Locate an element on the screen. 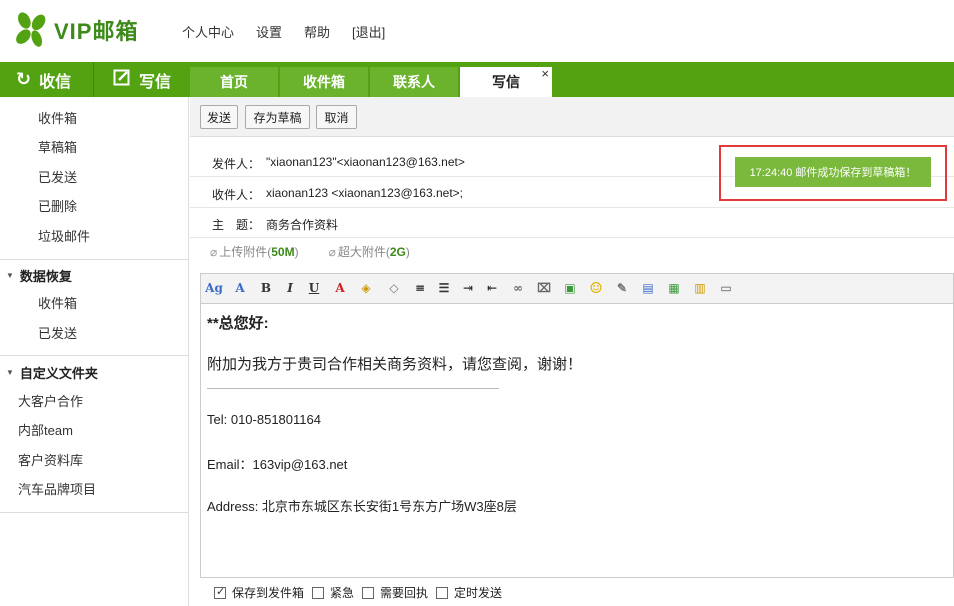 This screenshot has height=606, width=954. option-label: 定时发送 is located at coordinates (478, 593).